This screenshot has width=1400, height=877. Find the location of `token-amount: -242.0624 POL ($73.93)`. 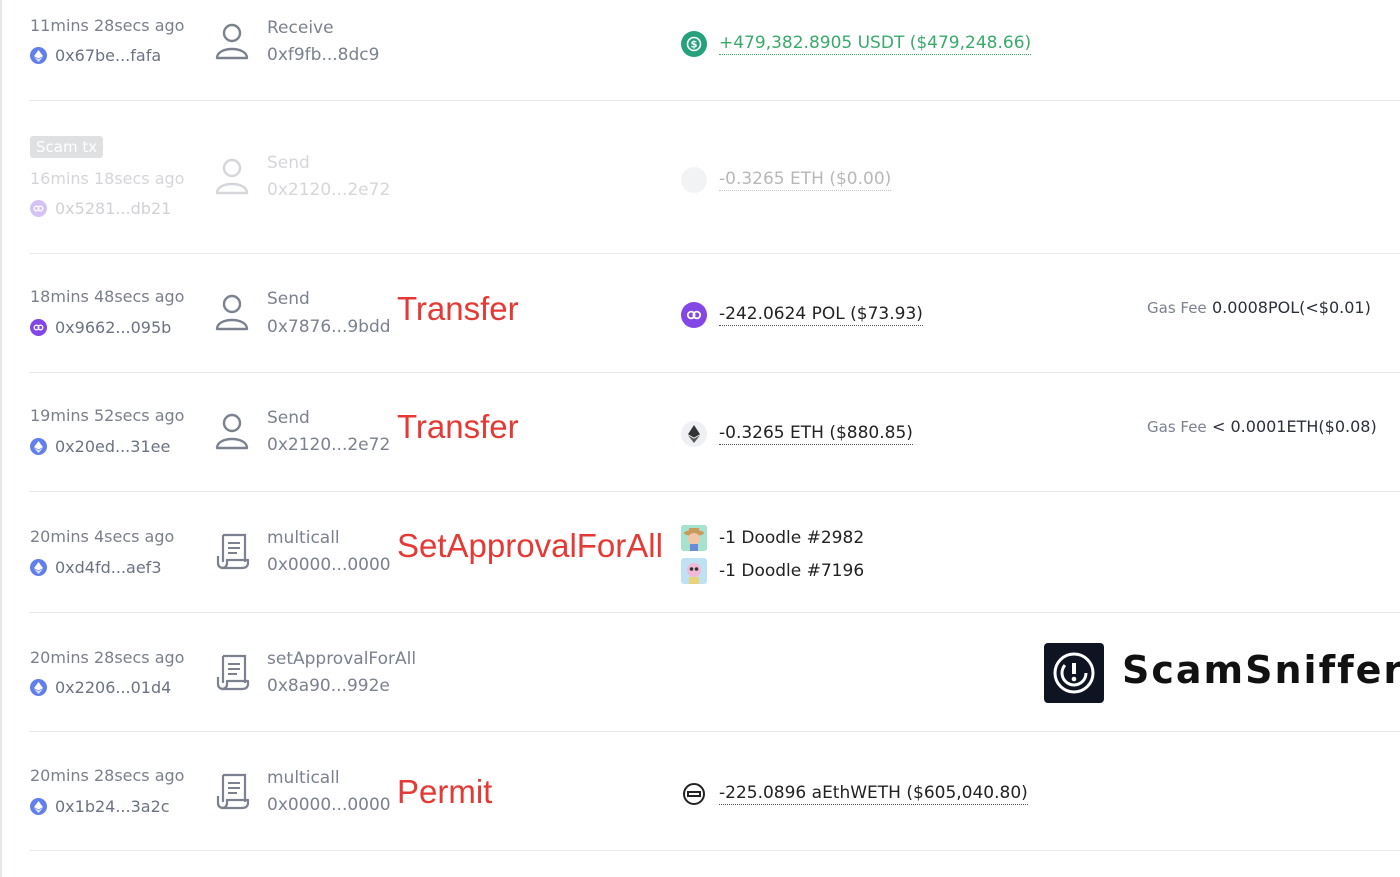

token-amount: -242.0624 POL ($73.93) is located at coordinates (821, 315).